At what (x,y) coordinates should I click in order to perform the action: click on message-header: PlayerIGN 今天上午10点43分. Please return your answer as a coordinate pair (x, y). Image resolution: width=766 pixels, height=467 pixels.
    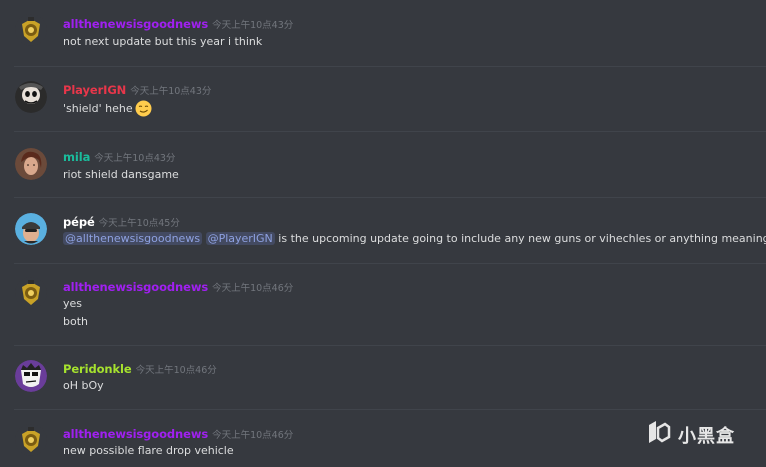
    Looking at the image, I should click on (137, 89).